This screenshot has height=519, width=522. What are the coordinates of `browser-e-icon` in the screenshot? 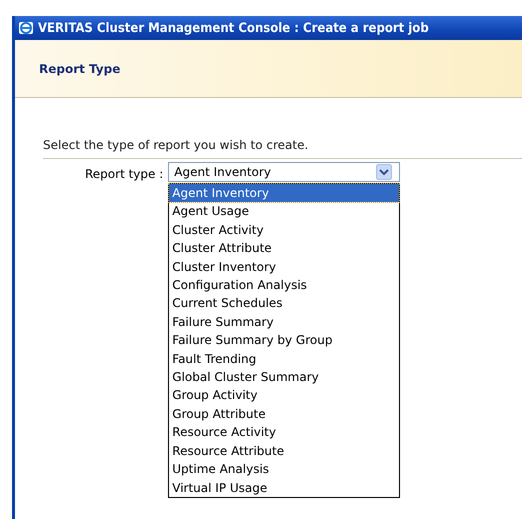 It's located at (26, 28).